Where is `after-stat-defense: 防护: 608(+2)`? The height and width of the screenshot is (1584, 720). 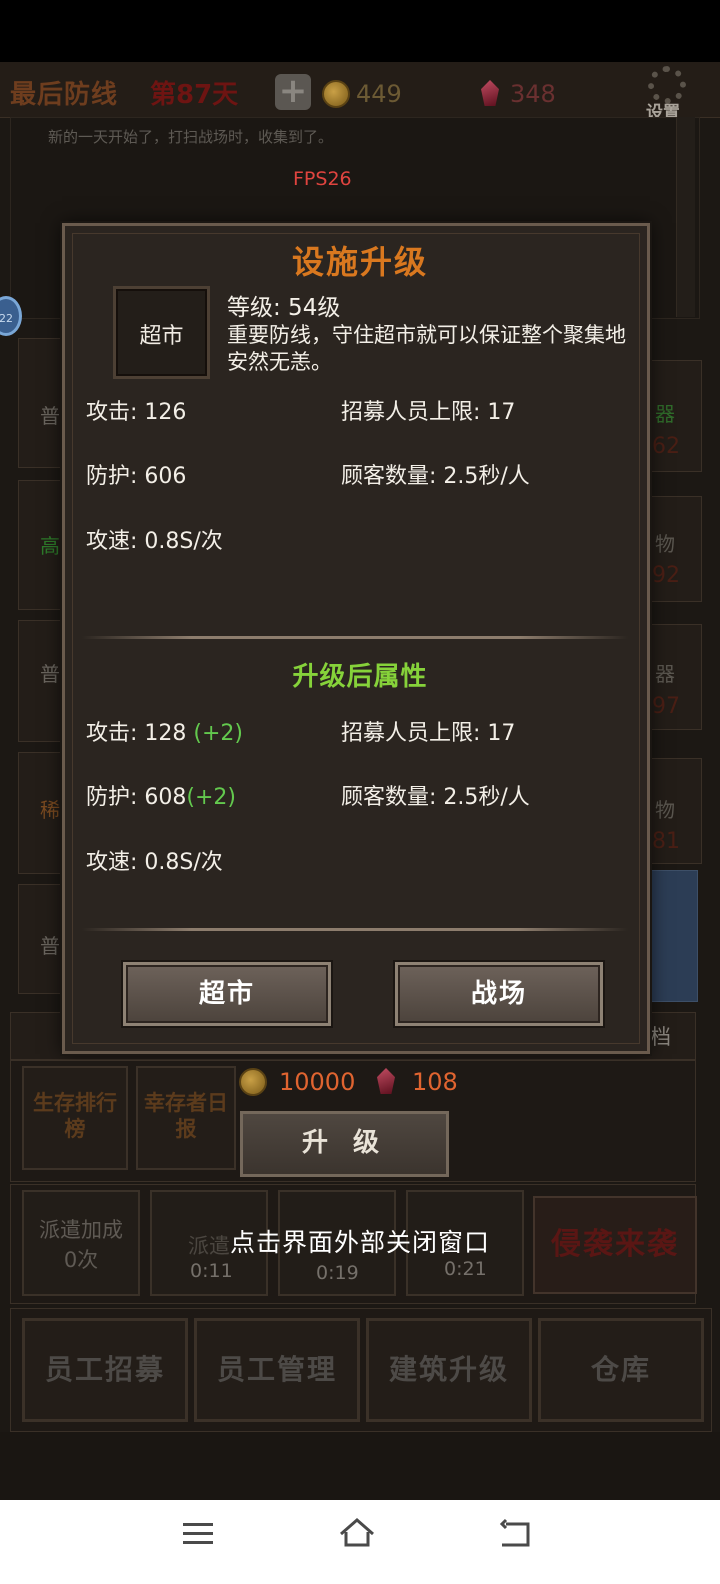 after-stat-defense: 防护: 608(+2) is located at coordinates (161, 797).